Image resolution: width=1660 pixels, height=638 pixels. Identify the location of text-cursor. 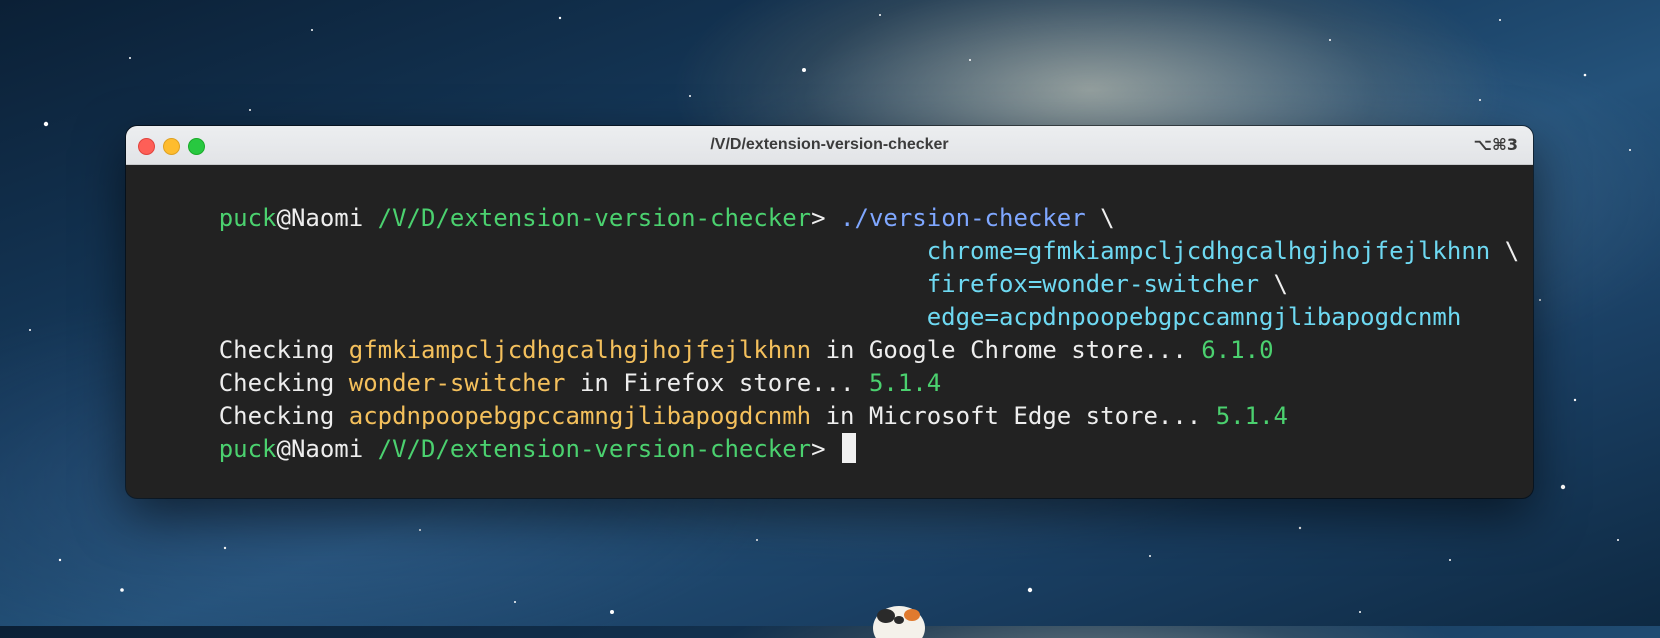
(849, 448).